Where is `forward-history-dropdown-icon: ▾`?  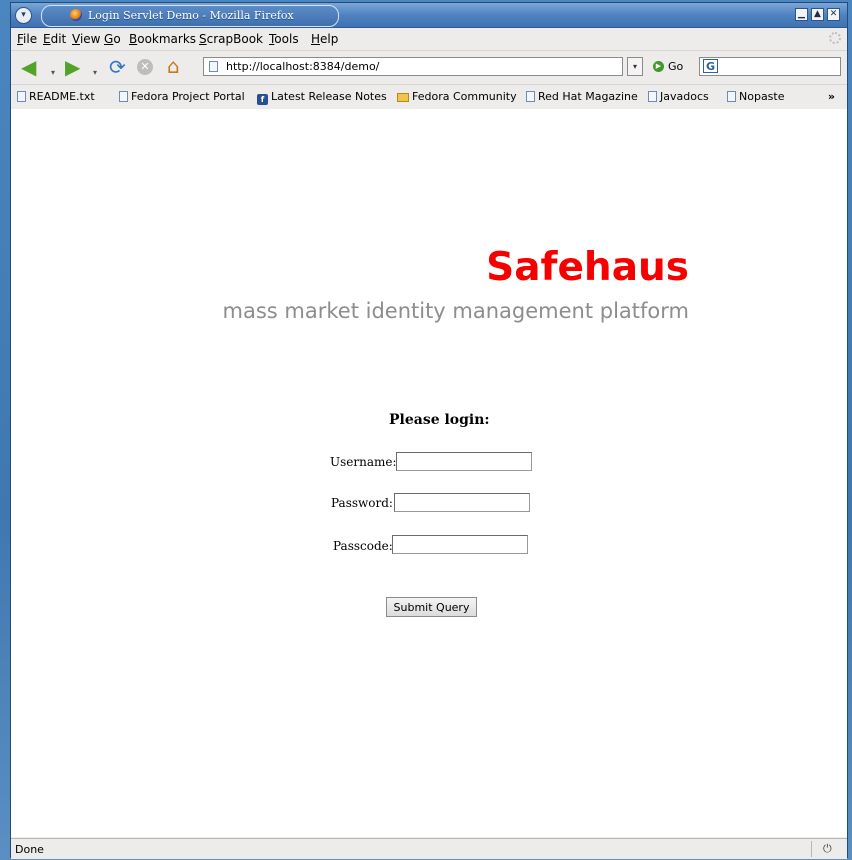 forward-history-dropdown-icon: ▾ is located at coordinates (95, 73).